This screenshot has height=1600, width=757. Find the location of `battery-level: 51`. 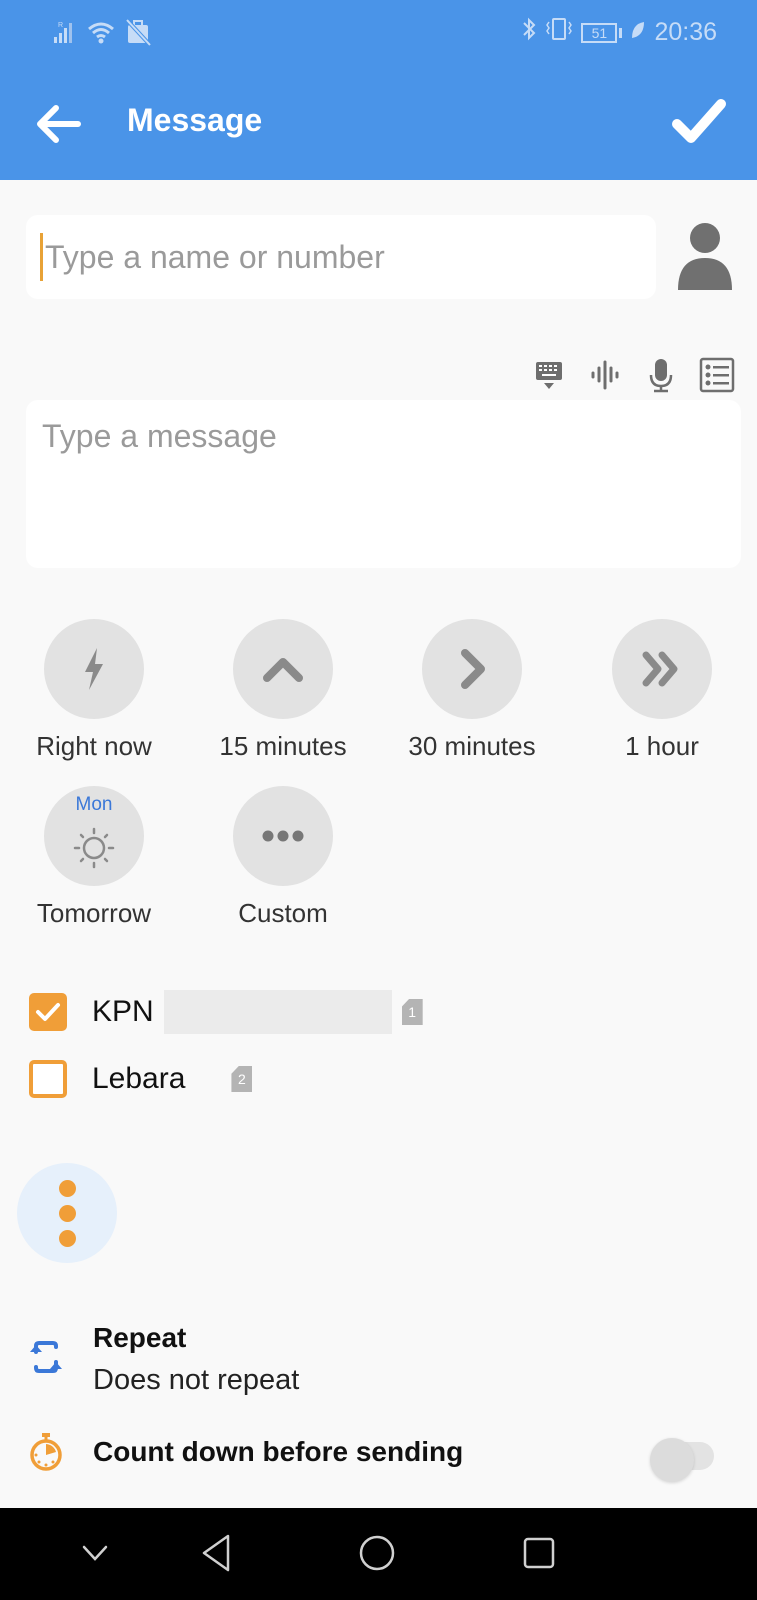

battery-level: 51 is located at coordinates (599, 32).